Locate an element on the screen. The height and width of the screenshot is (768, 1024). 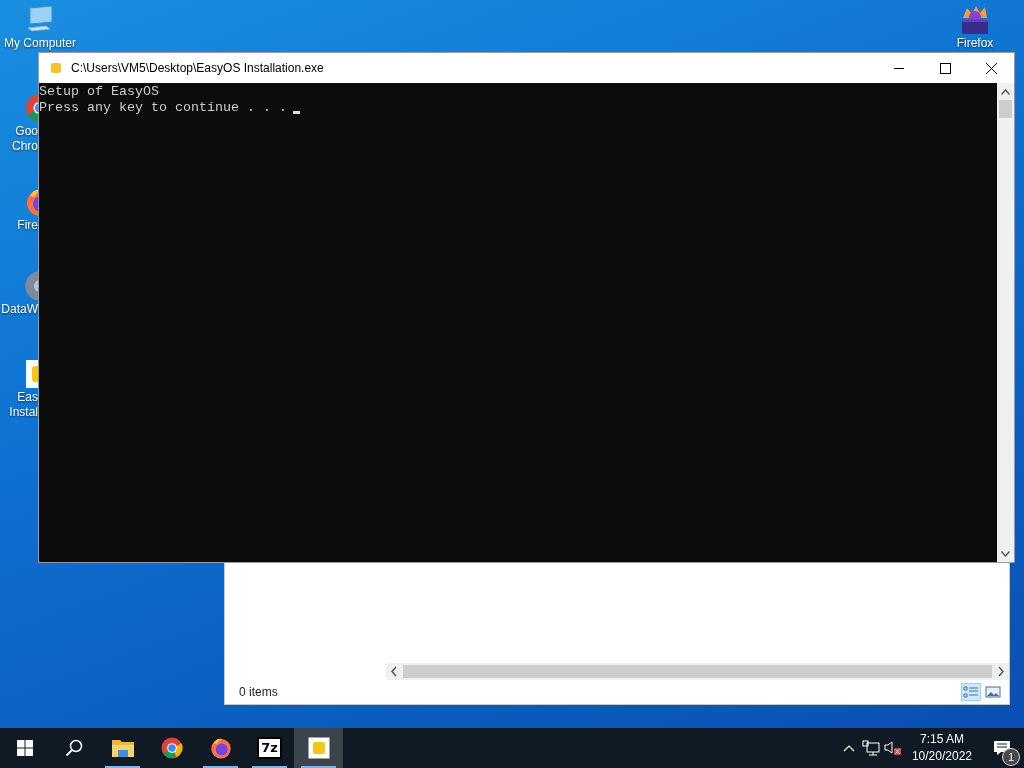
app-icon is located at coordinates (56, 68).